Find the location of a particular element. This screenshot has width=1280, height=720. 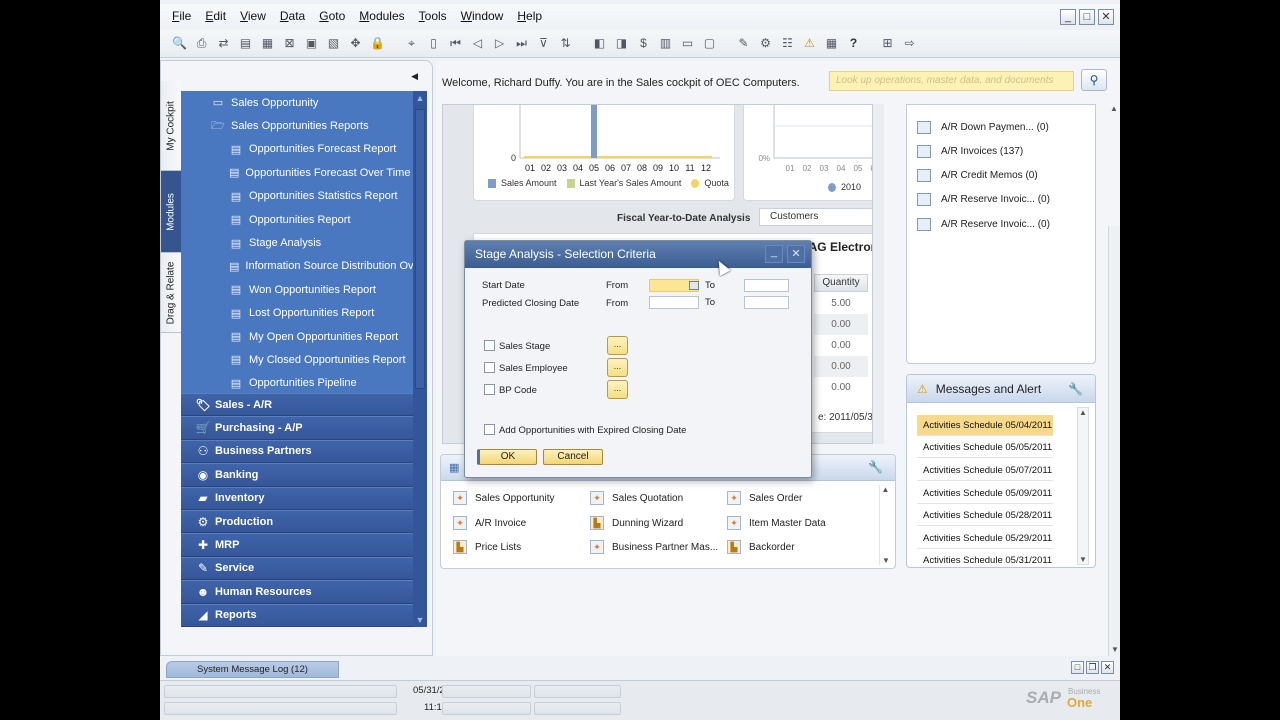

doc-ar-invoices: A/R Invoices (137) is located at coordinates (970, 151).